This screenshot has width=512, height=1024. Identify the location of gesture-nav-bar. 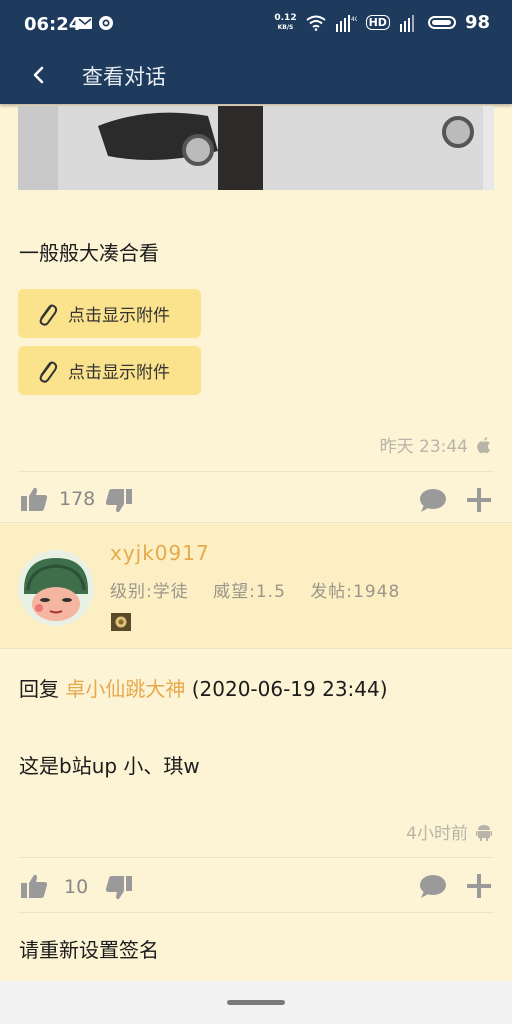
(256, 1002).